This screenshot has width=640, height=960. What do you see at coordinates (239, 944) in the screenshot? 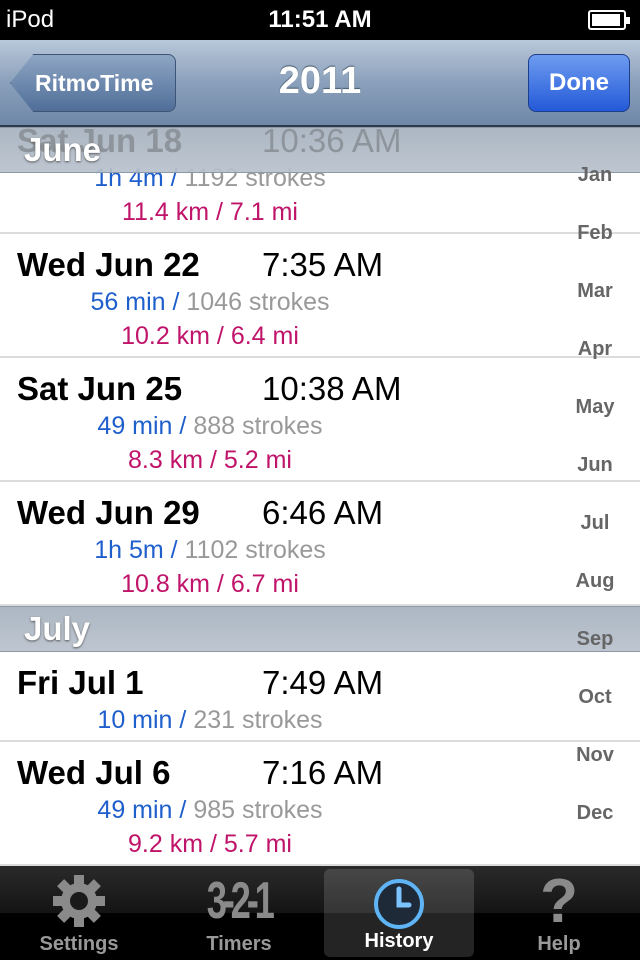
I see `tab-label: Timers` at bounding box center [239, 944].